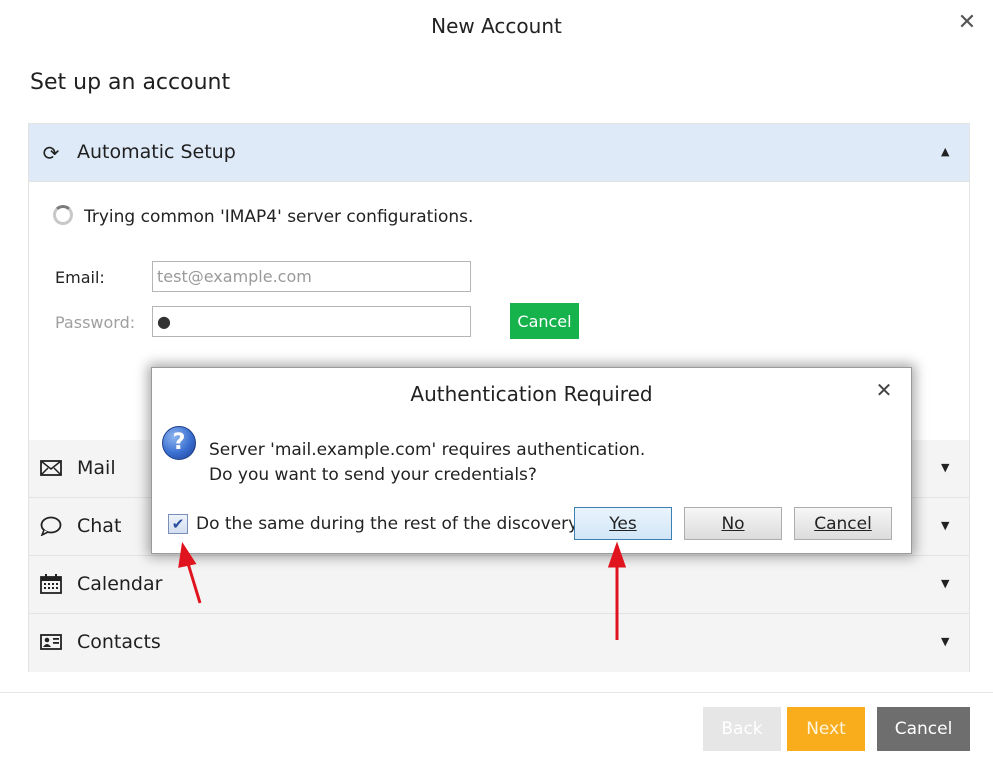 Image resolution: width=993 pixels, height=758 pixels. What do you see at coordinates (51, 153) in the screenshot?
I see `refresh-icon: ⟳` at bounding box center [51, 153].